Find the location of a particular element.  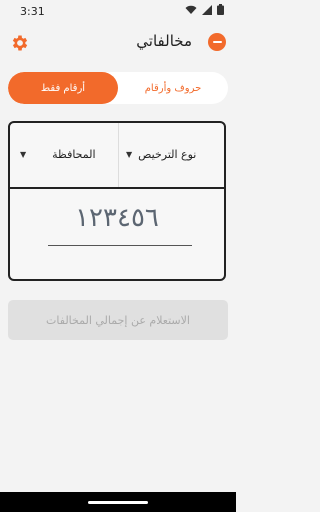

plate-number-input: ١٢٣٤٥٦ is located at coordinates (117, 218).